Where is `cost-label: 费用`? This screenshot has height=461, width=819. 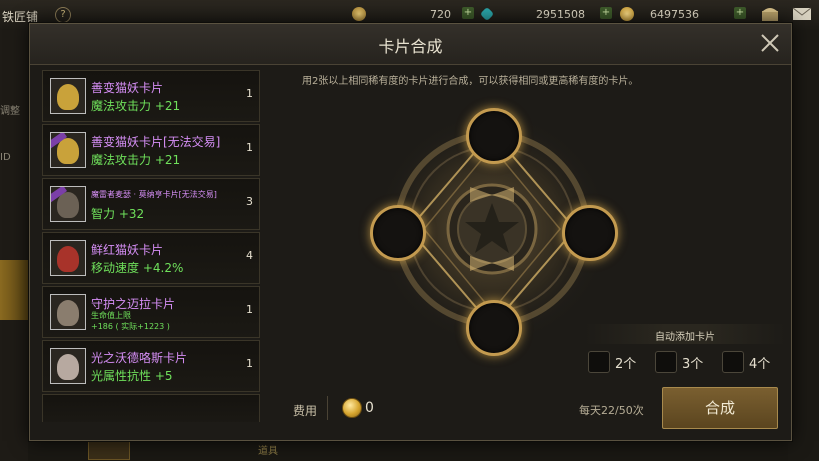 cost-label: 费用 is located at coordinates (305, 411).